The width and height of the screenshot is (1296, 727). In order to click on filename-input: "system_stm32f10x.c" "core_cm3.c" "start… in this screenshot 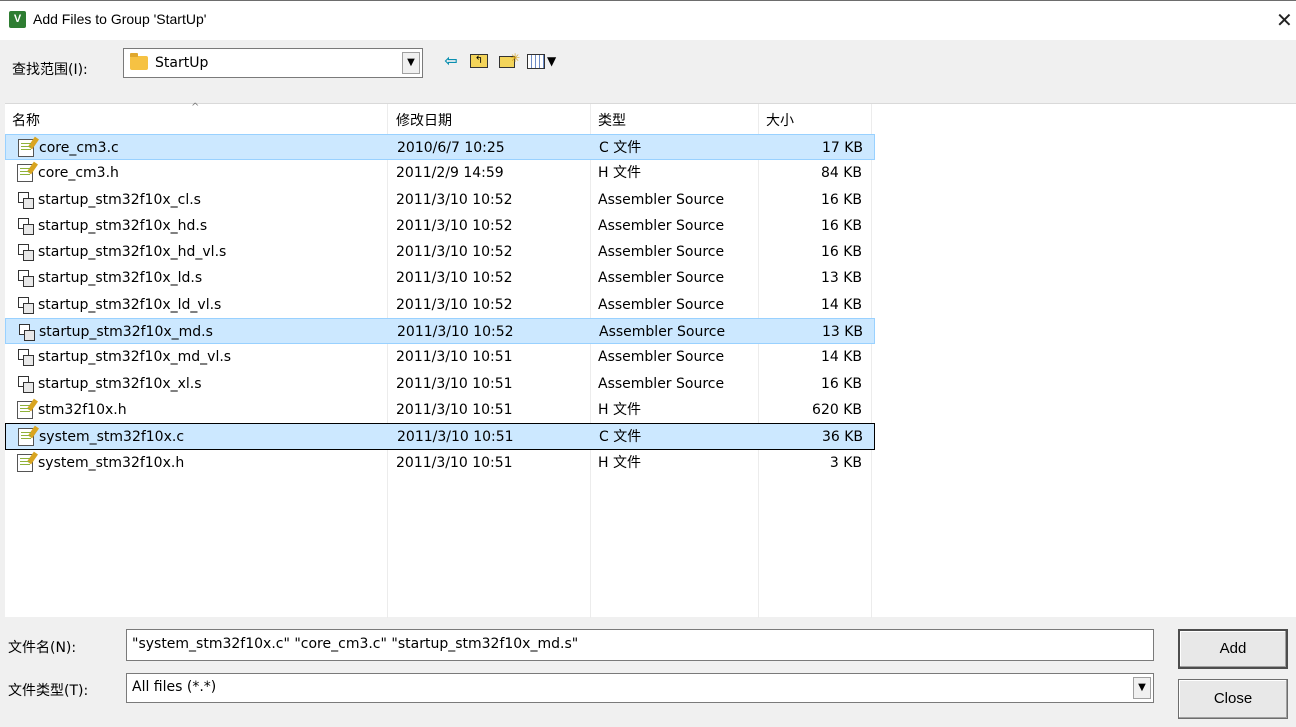, I will do `click(640, 645)`.